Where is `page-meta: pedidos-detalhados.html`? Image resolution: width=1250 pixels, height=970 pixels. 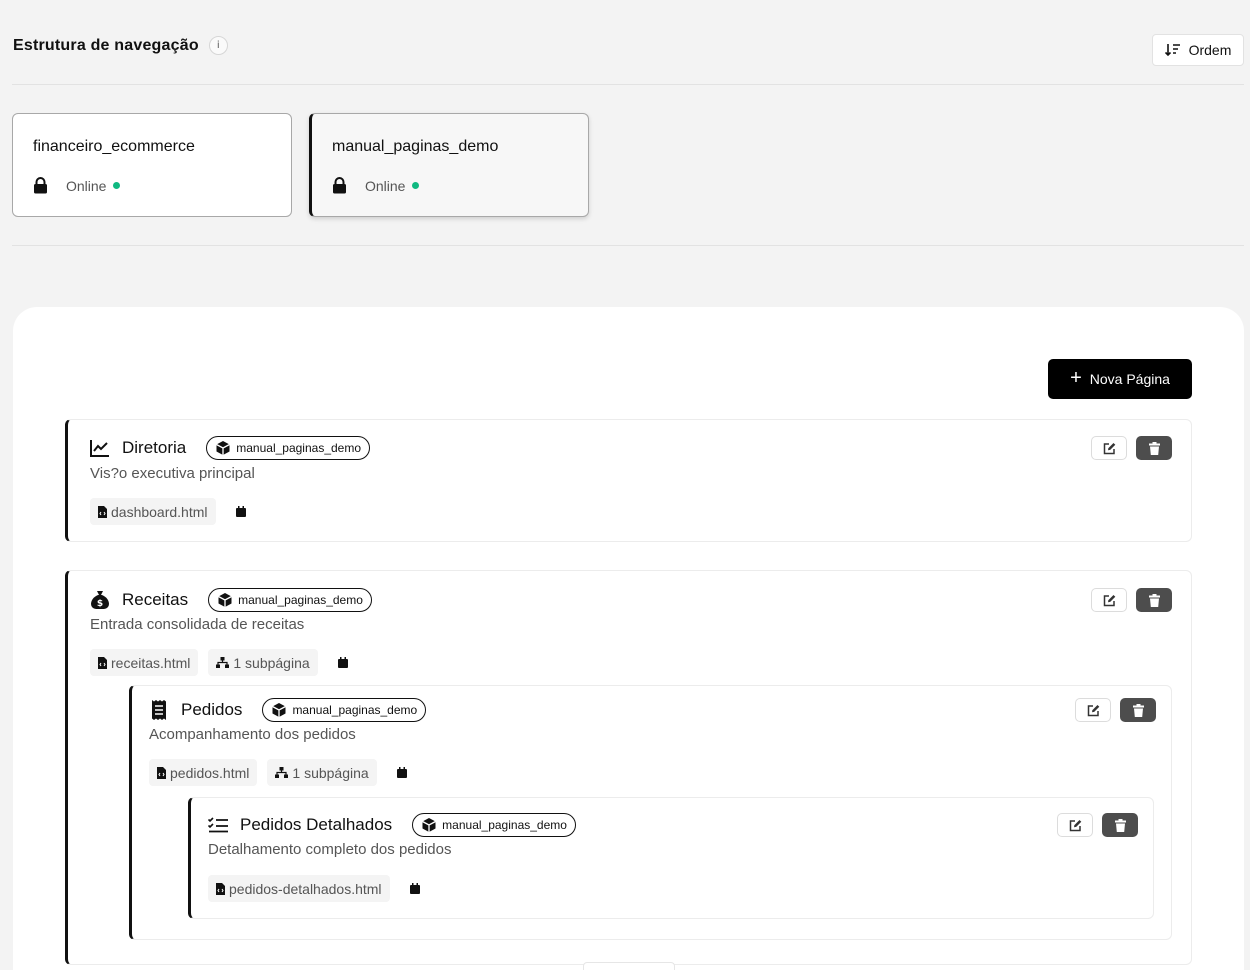 page-meta: pedidos-detalhados.html is located at coordinates (319, 888).